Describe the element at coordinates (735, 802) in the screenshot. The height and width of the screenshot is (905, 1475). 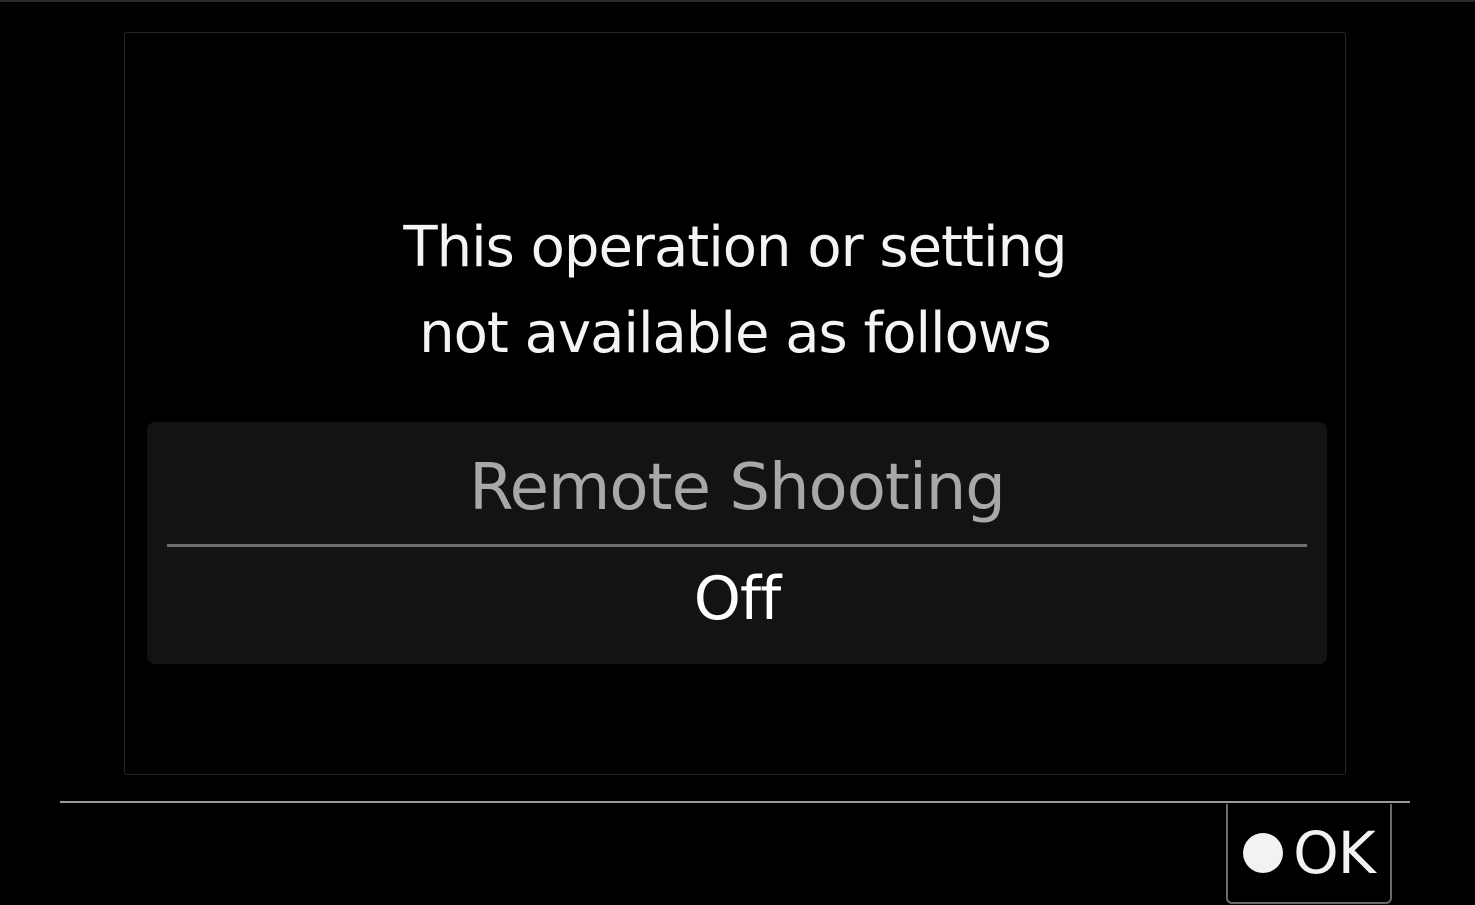
I see `footer-divider` at that location.